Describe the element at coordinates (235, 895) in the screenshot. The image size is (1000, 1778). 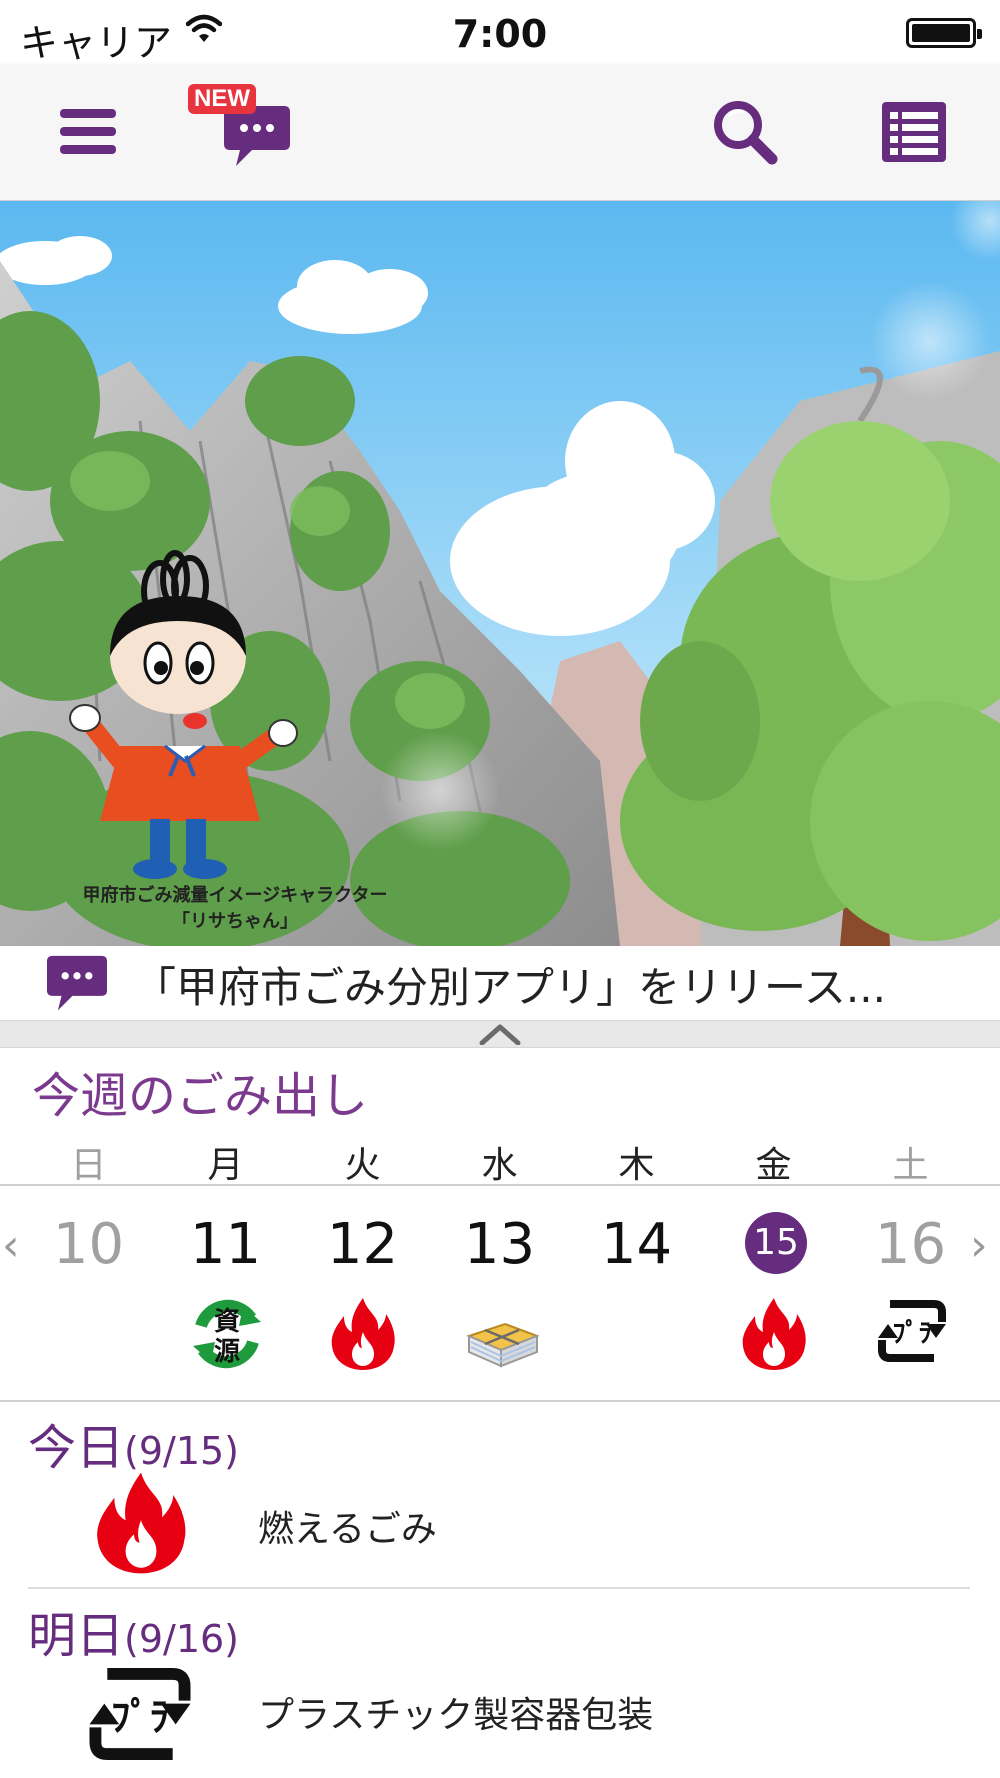
I see `mascot-caption-line1: 甲府市ごみ減量イメージキャラクター` at that location.